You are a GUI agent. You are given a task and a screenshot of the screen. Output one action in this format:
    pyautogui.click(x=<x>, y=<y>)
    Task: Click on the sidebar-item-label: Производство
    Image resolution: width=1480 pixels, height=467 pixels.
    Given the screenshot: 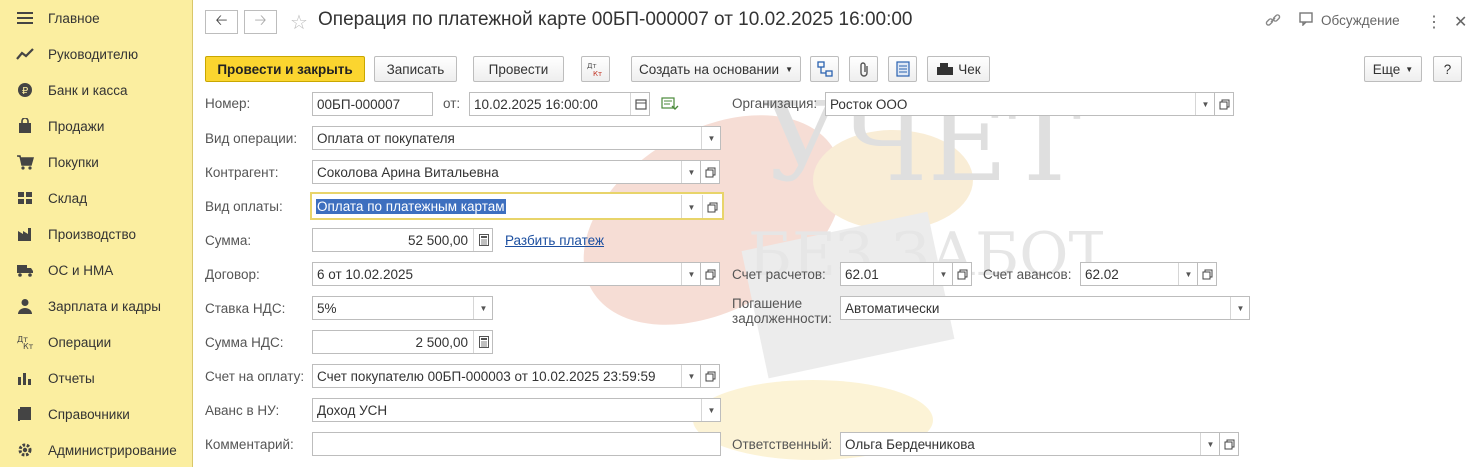 What is the action you would take?
    pyautogui.click(x=92, y=234)
    